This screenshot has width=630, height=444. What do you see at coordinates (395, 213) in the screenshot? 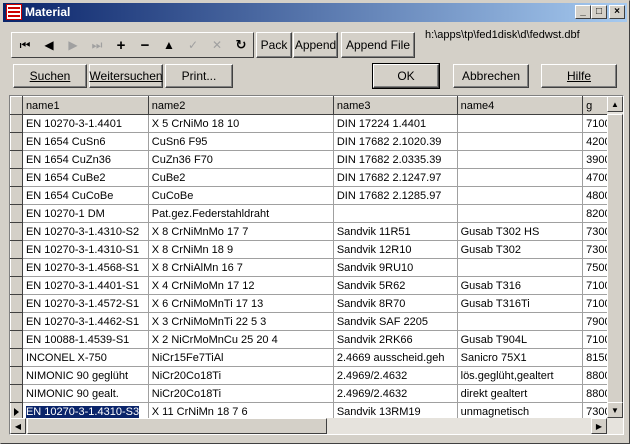
I see `table-cell-name3` at bounding box center [395, 213].